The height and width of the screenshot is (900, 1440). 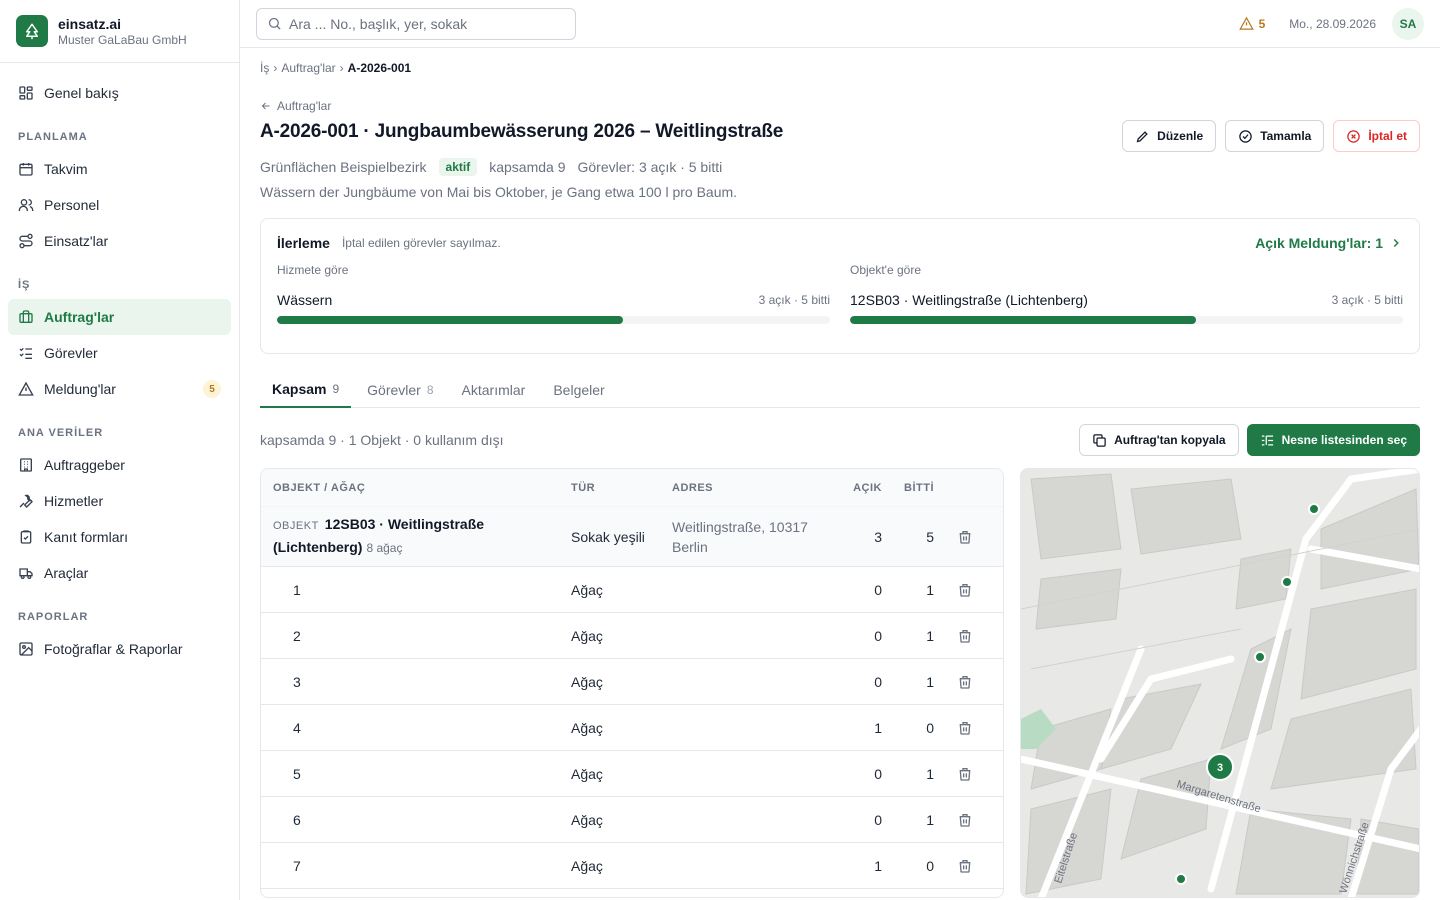 What do you see at coordinates (86, 537) in the screenshot?
I see `sidebar-item-label: Kanıt formları` at bounding box center [86, 537].